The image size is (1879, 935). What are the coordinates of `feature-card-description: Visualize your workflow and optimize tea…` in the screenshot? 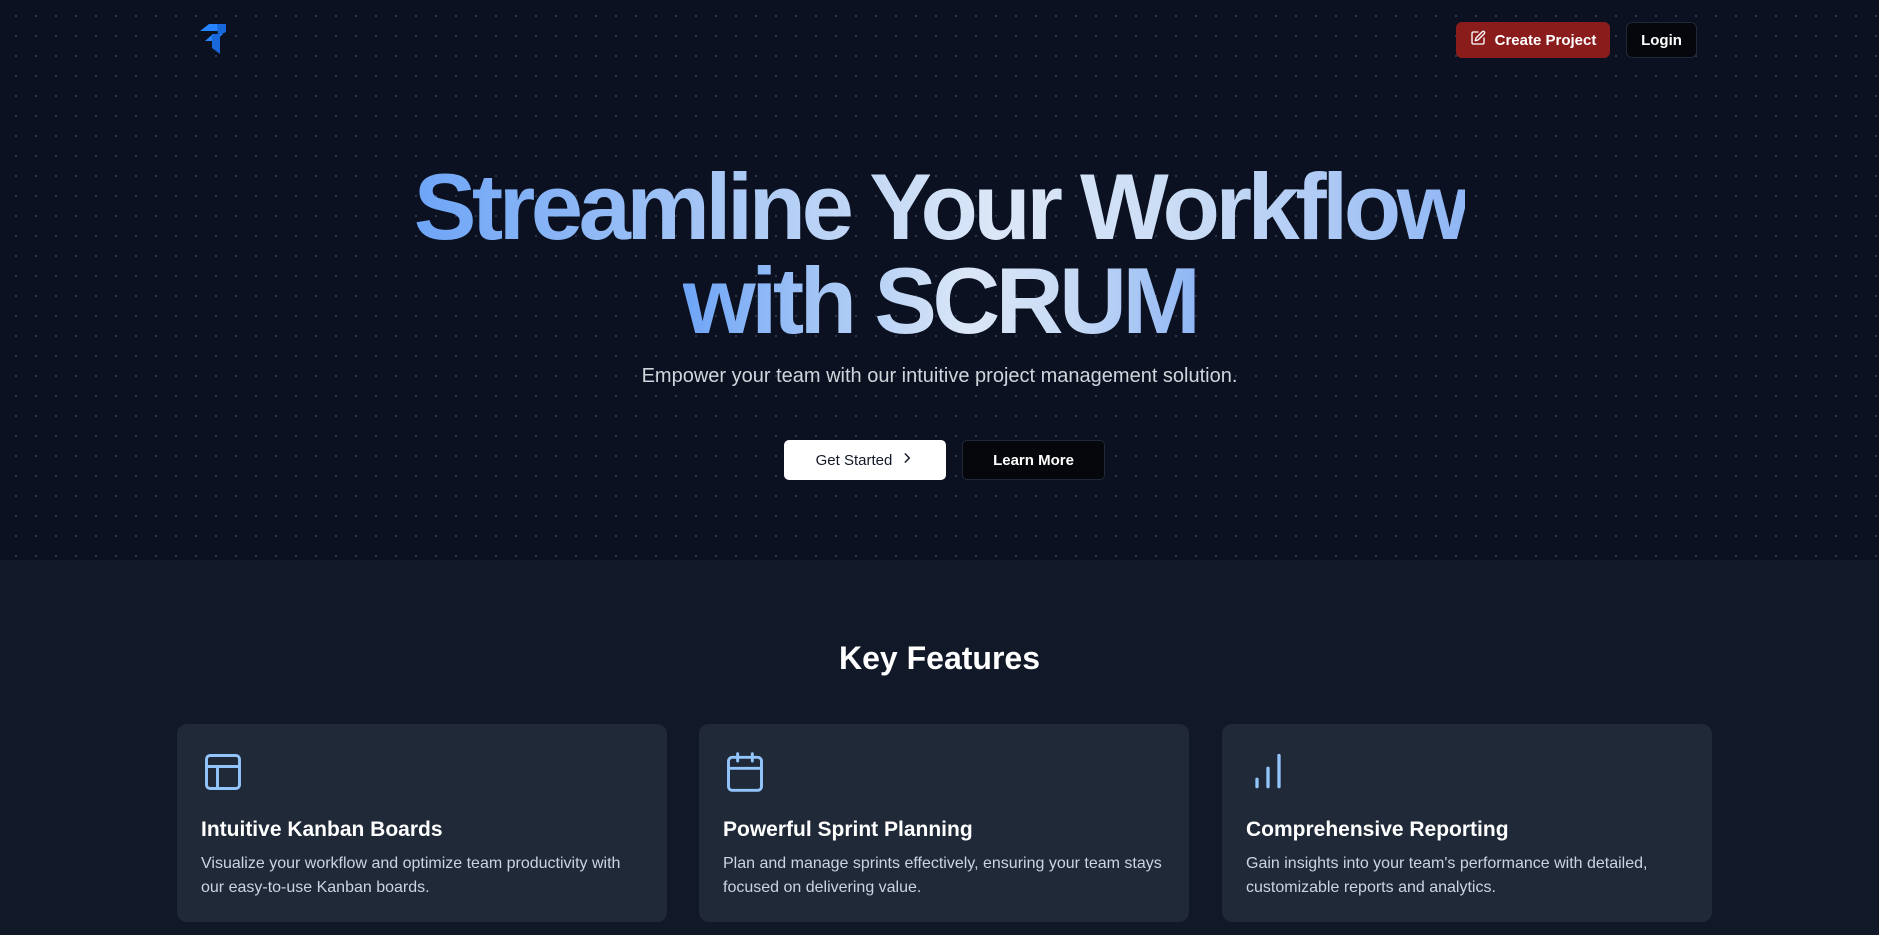 It's located at (411, 875).